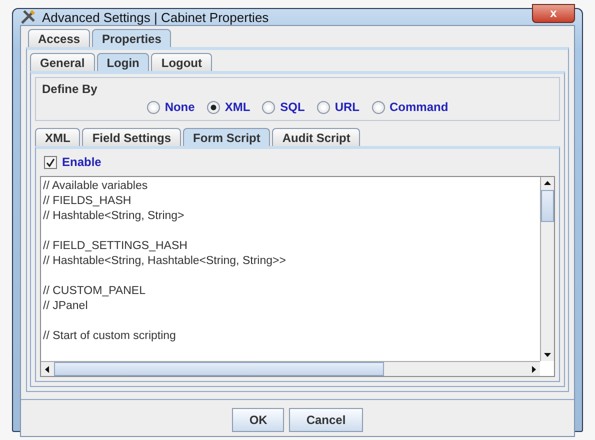 The image size is (595, 440). I want to click on checkbox, so click(50, 162).